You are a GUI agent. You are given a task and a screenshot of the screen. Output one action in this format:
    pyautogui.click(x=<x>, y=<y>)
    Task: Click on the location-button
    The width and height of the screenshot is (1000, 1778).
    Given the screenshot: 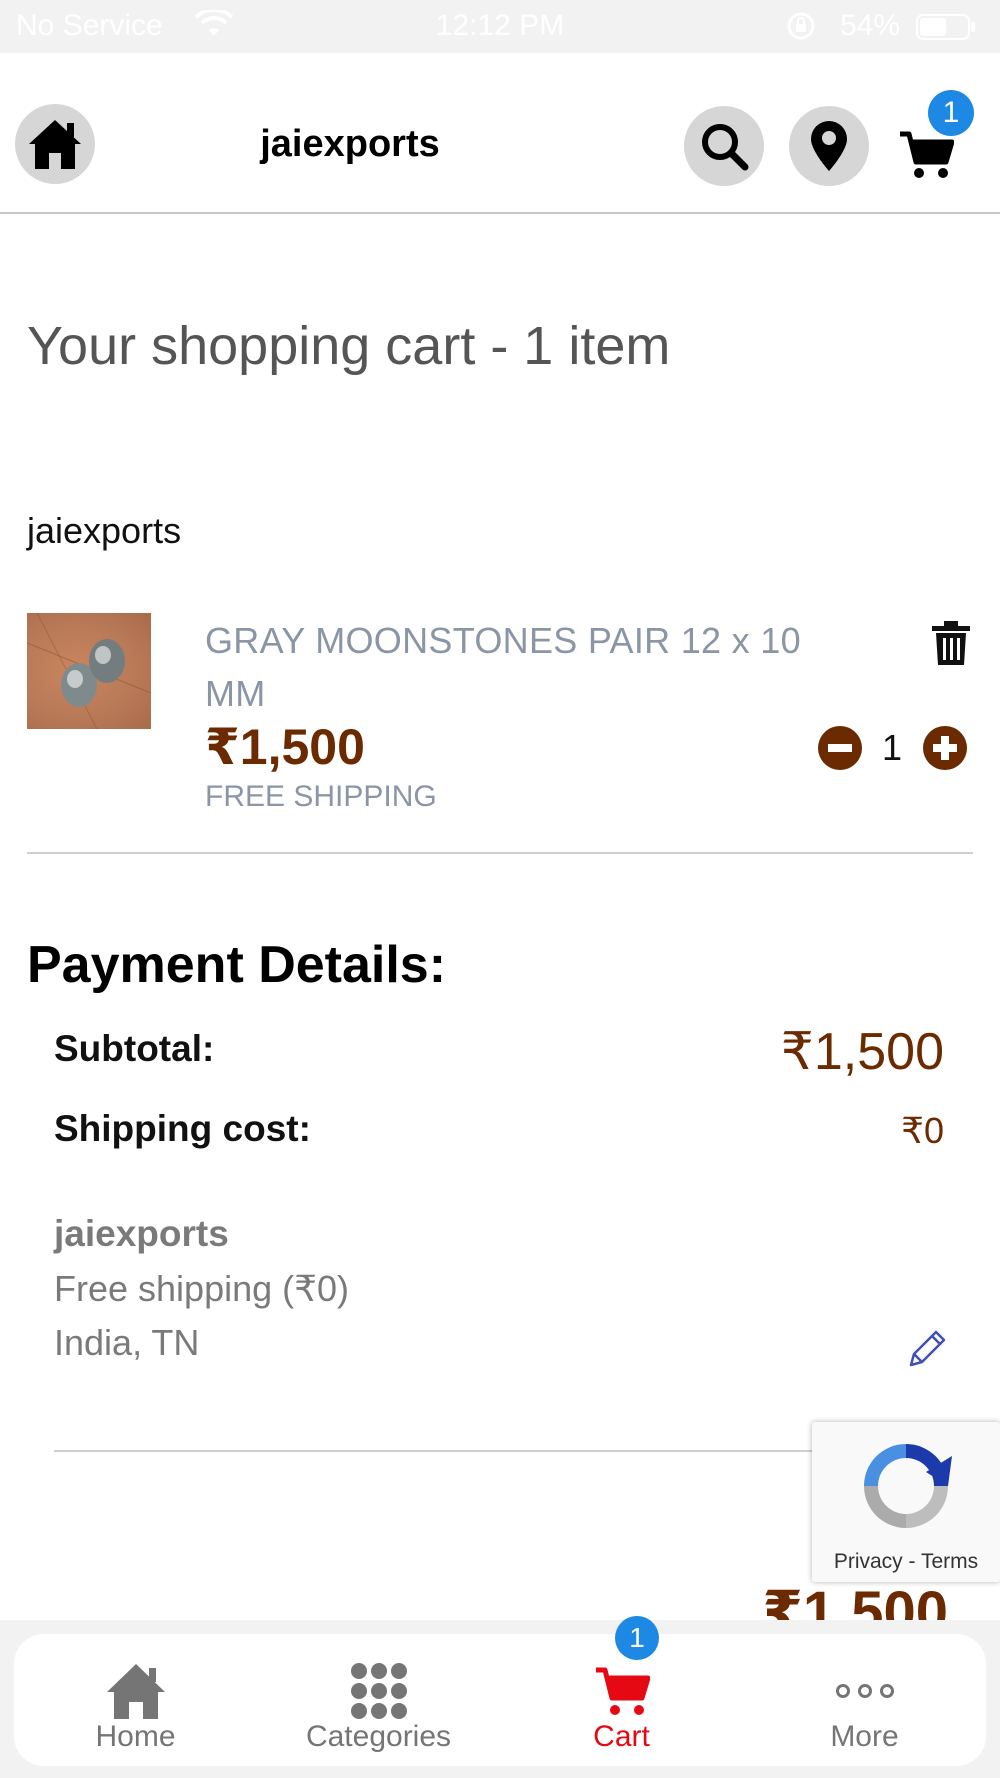 What is the action you would take?
    pyautogui.click(x=829, y=146)
    